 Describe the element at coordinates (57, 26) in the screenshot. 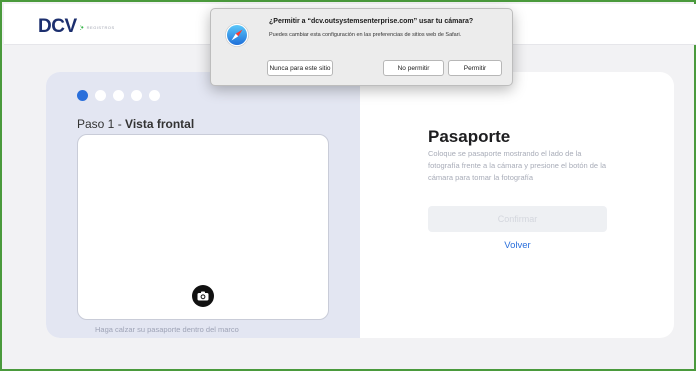

I see `logo-text: DCV` at that location.